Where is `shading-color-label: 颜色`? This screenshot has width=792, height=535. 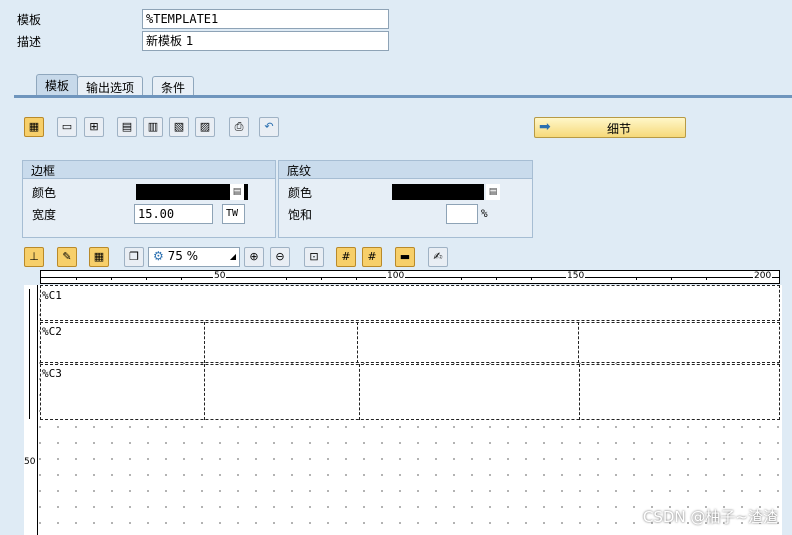 shading-color-label: 颜色 is located at coordinates (300, 193).